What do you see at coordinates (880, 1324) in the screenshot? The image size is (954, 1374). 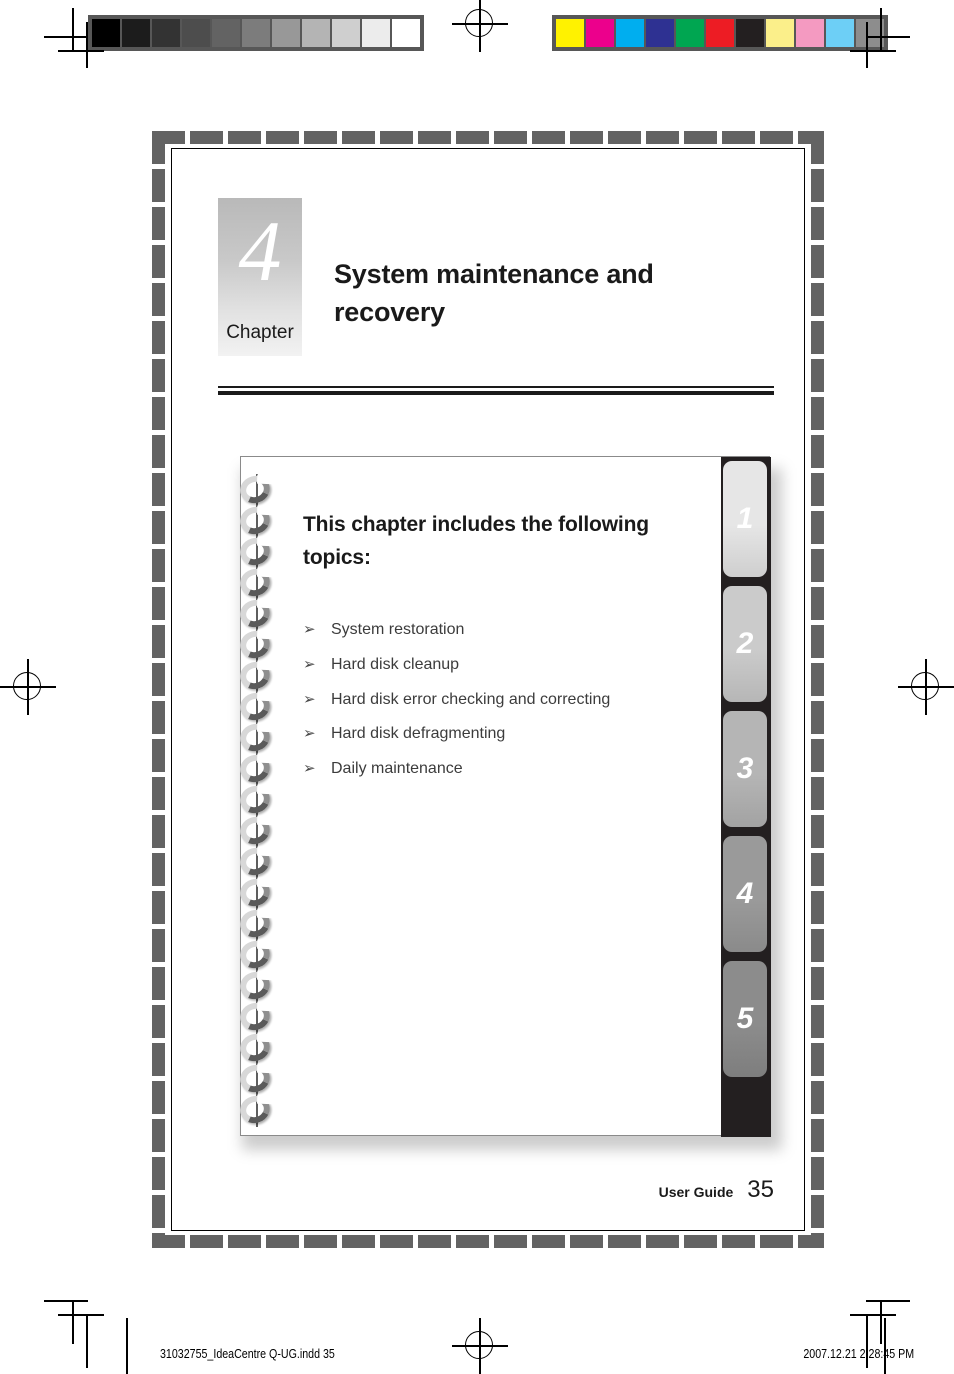 I see `crop-mark-bottom-right-icon` at bounding box center [880, 1324].